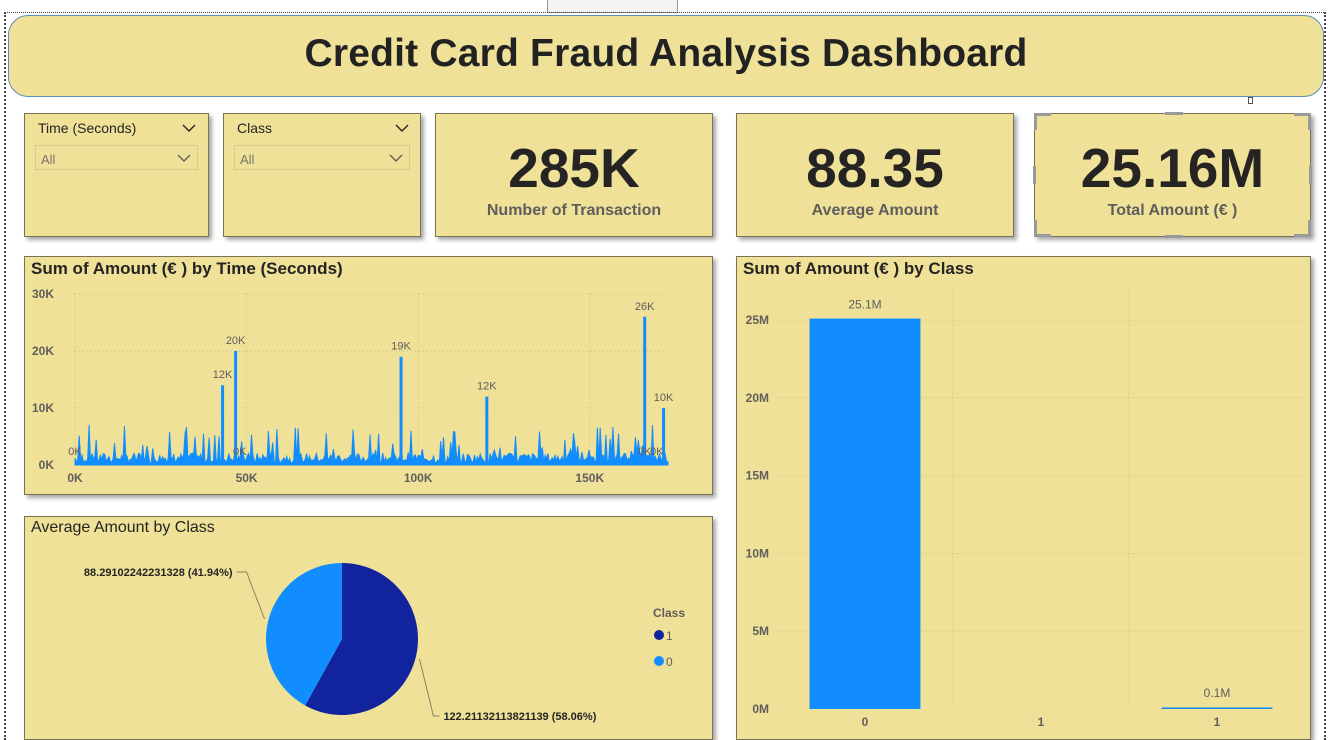 The image size is (1330, 740). Describe the element at coordinates (757, 553) in the screenshot. I see `y-tick-label: 10M` at that location.